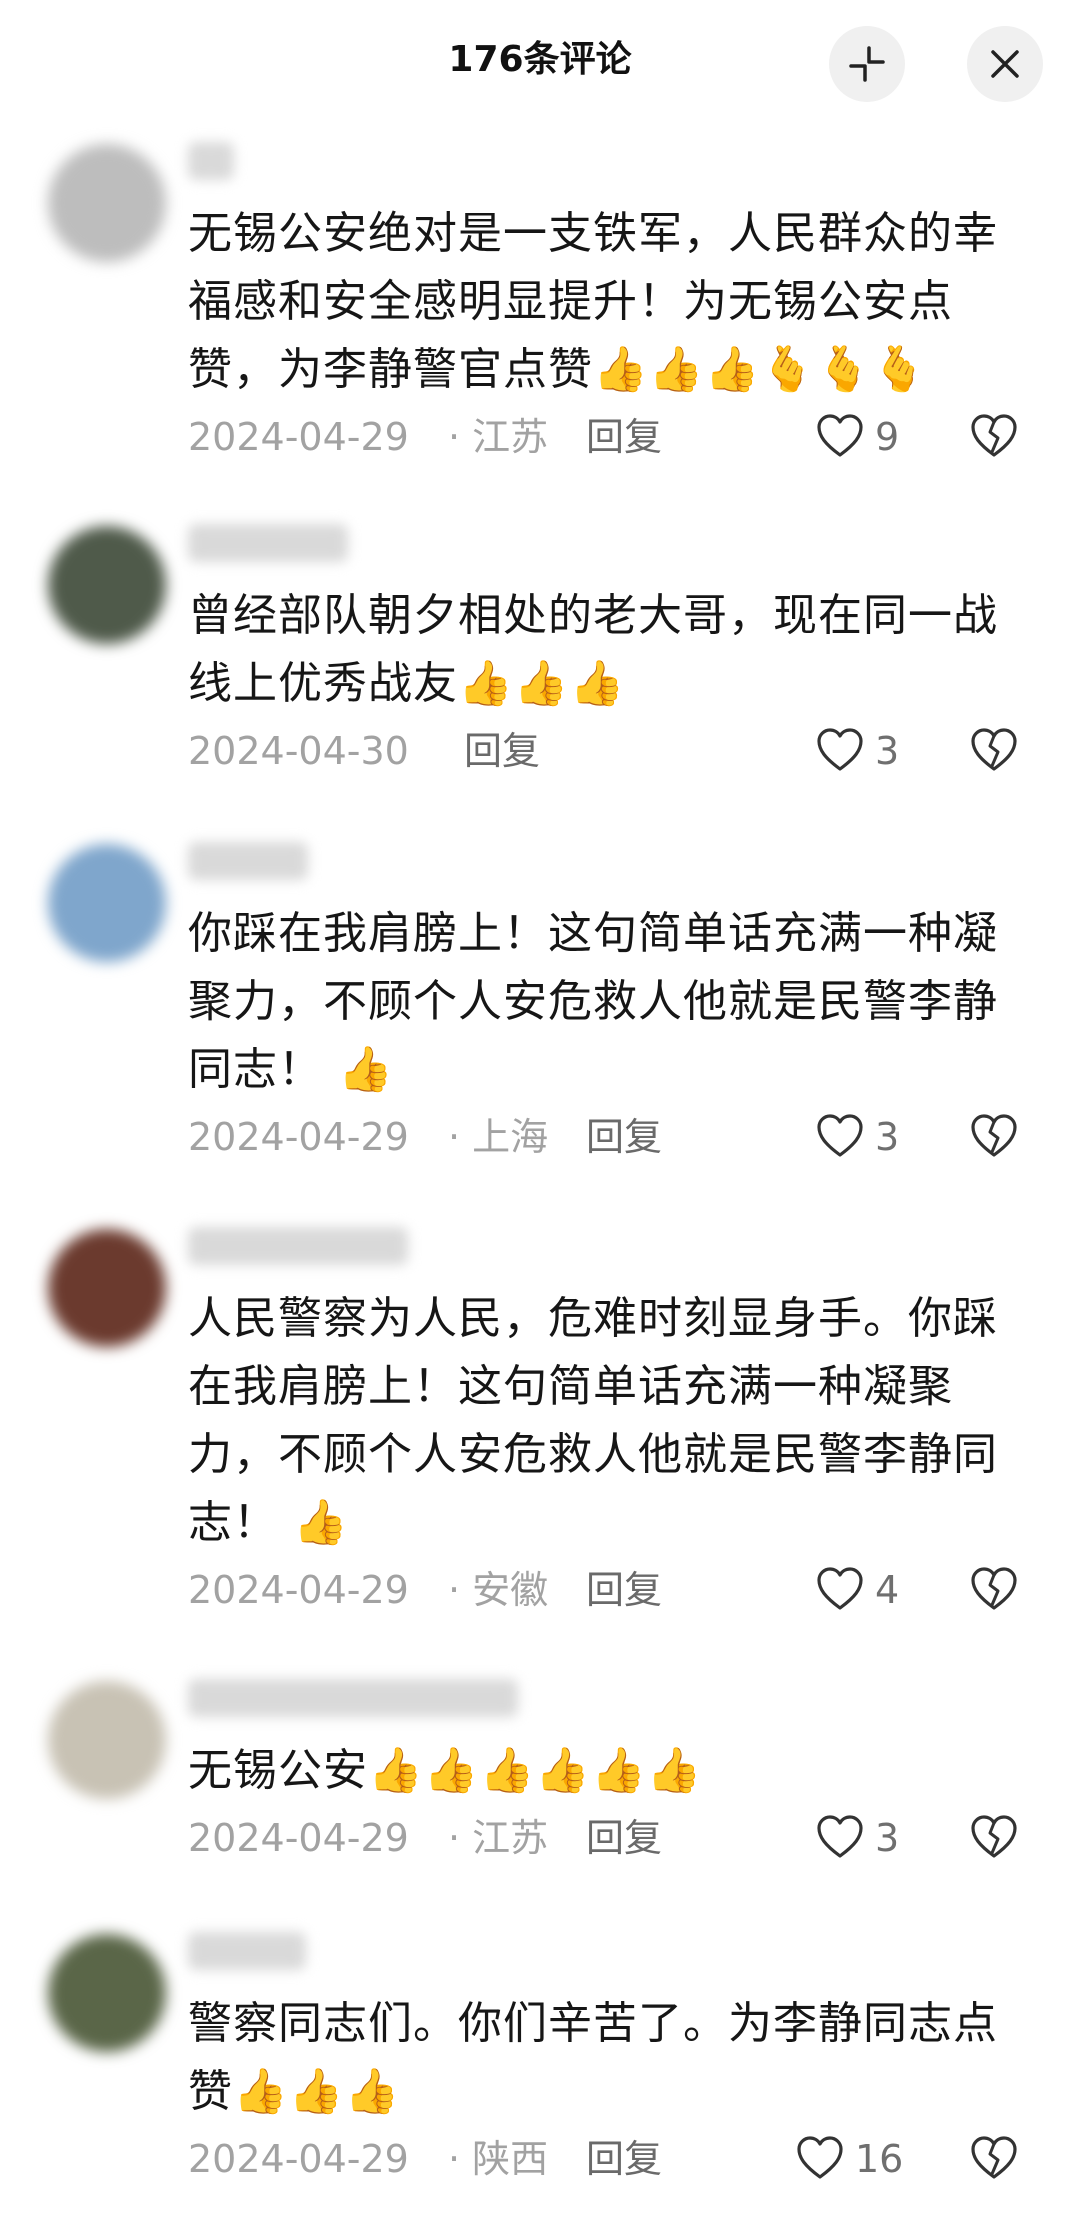  I want to click on like-count: 16, so click(879, 2159).